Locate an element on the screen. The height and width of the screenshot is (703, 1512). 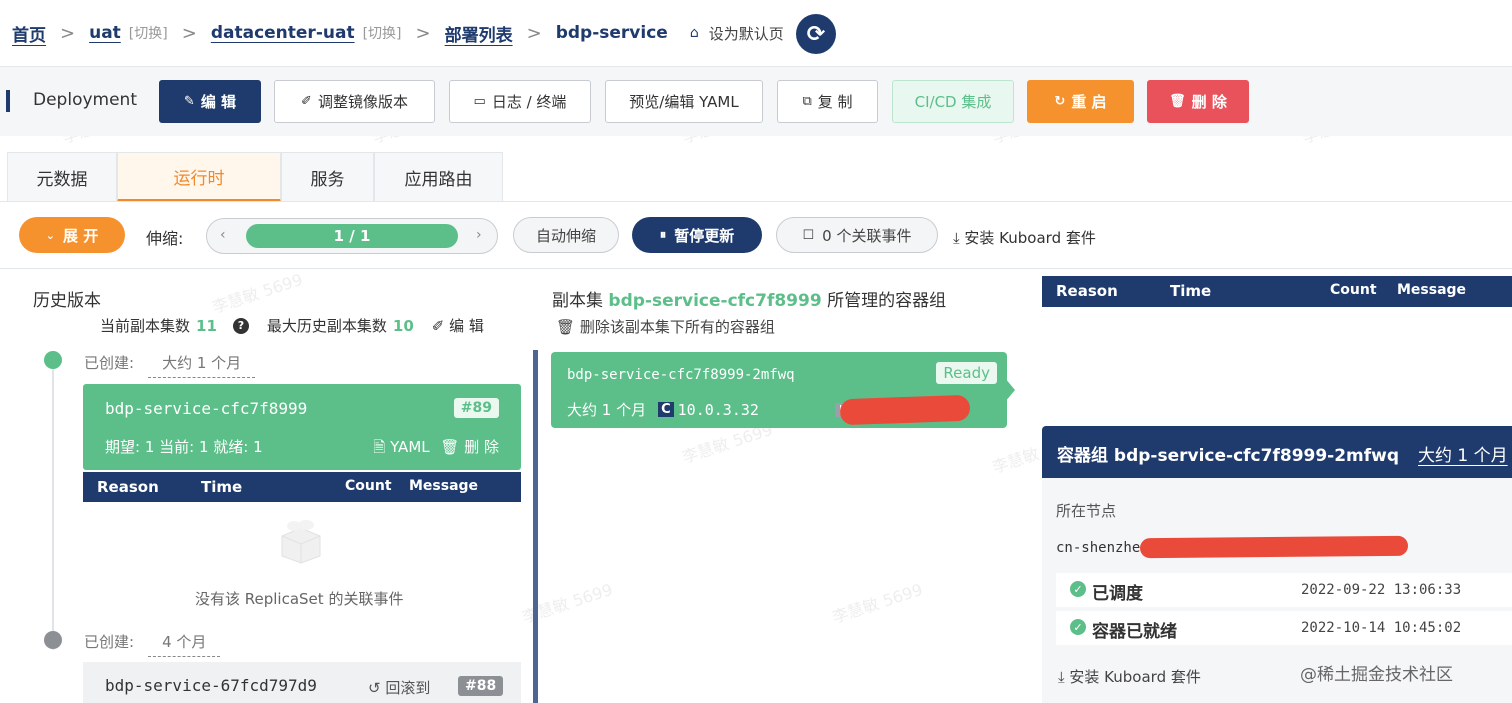
copy-button: ⧉ 复 制 is located at coordinates (827, 101).